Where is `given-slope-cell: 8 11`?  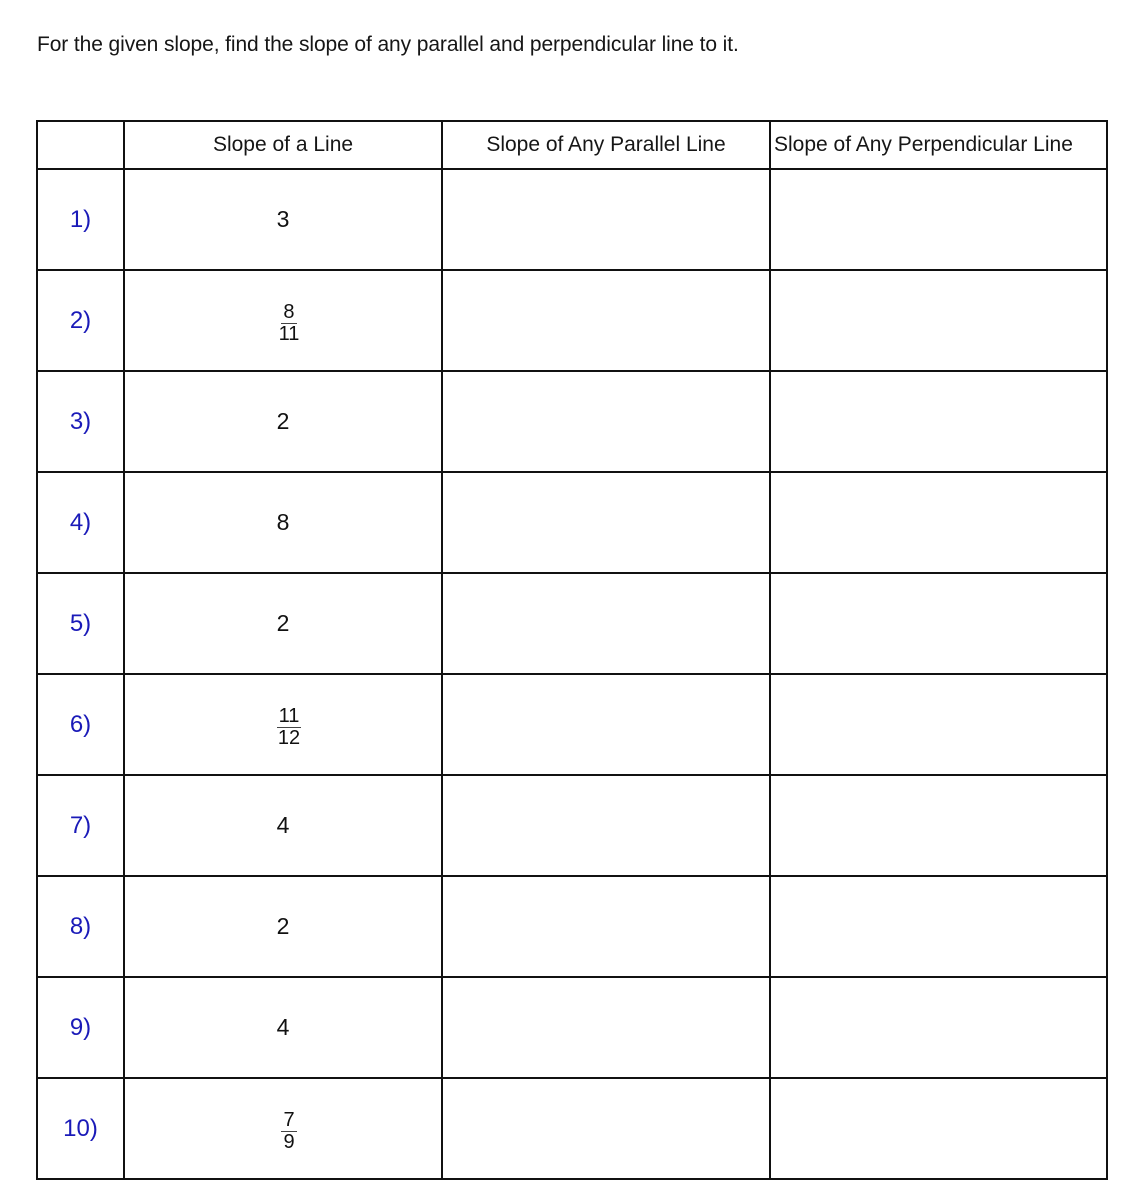
given-slope-cell: 8 11 is located at coordinates (283, 320).